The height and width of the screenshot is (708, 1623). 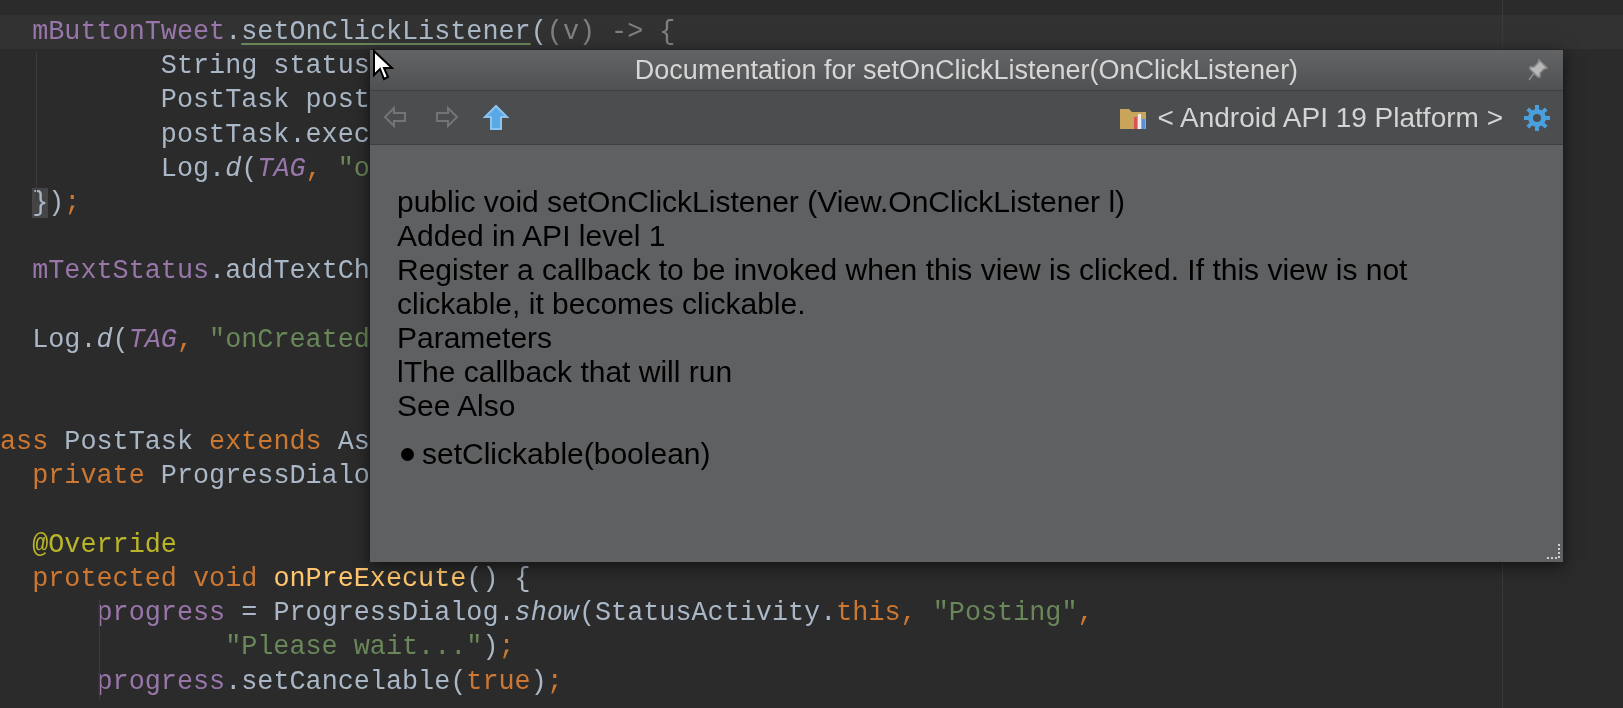 What do you see at coordinates (104, 544) in the screenshot?
I see `code-line: @Override` at bounding box center [104, 544].